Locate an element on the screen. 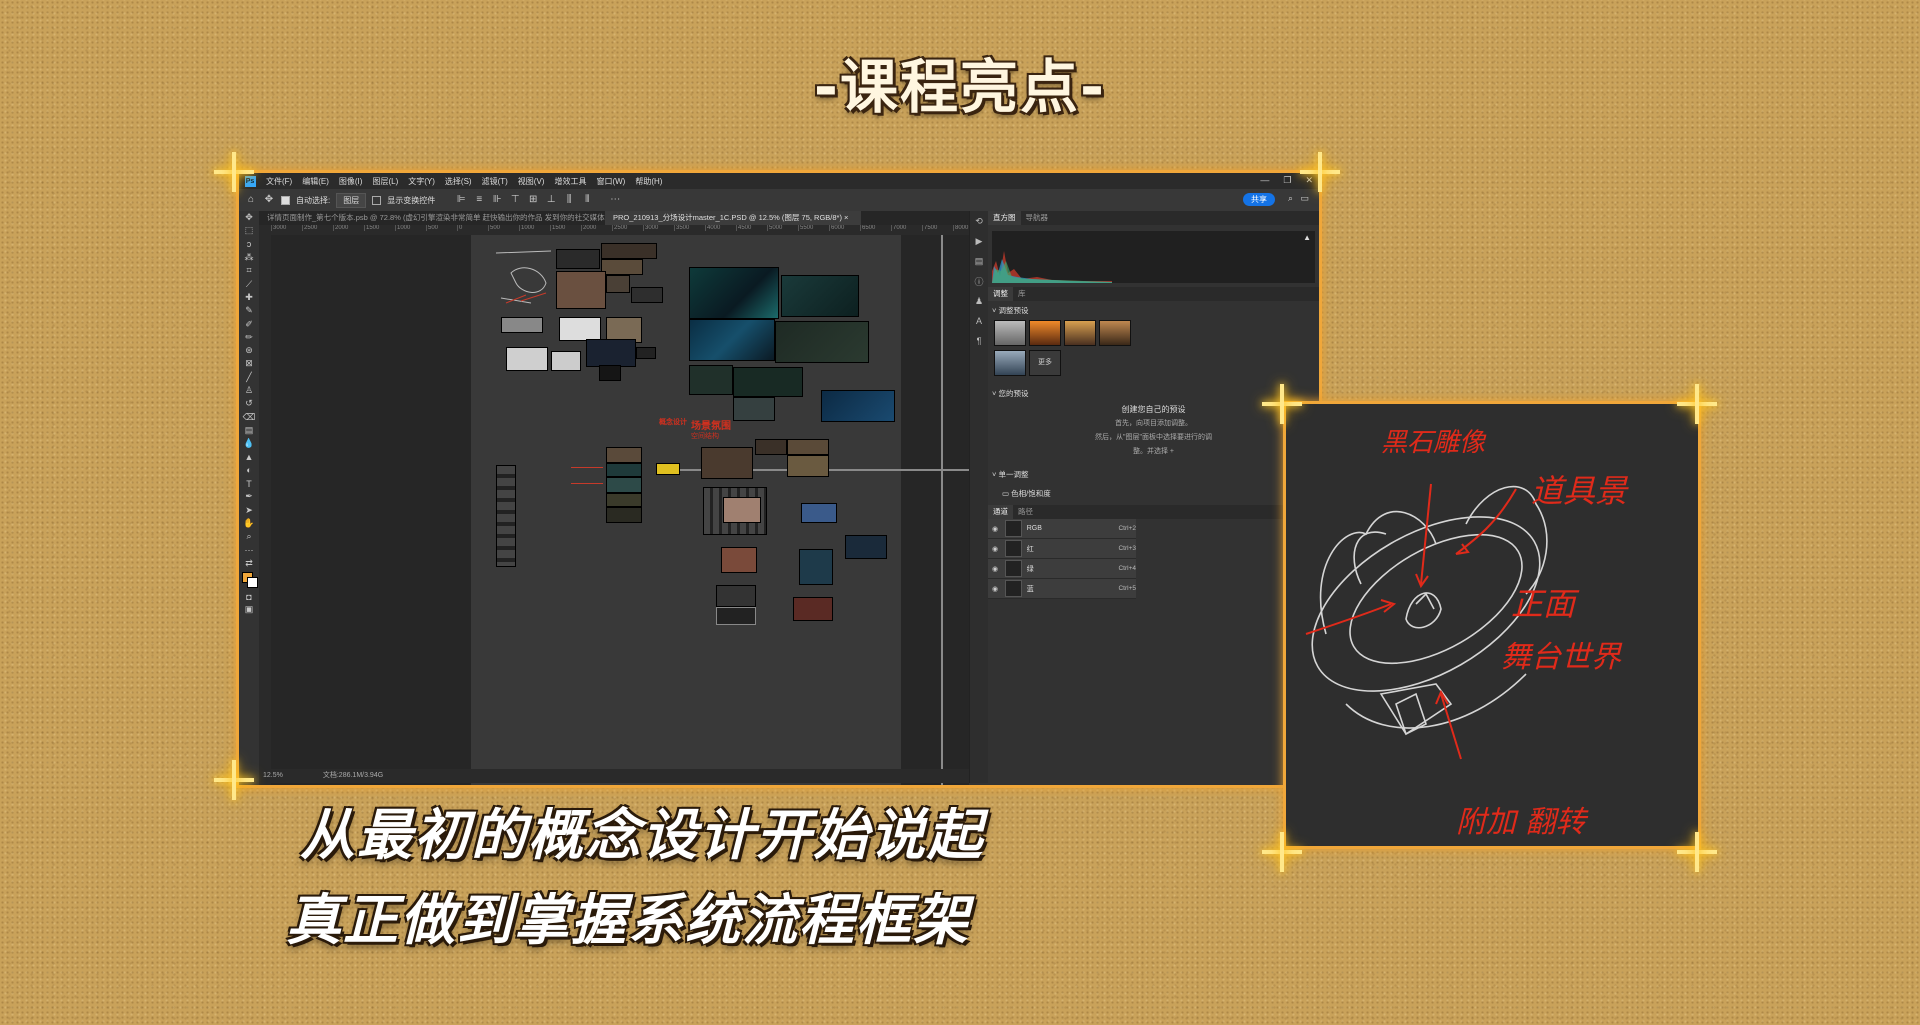 This screenshot has width=1920, height=1025. more-tools-icon: ⋯ is located at coordinates (249, 549).